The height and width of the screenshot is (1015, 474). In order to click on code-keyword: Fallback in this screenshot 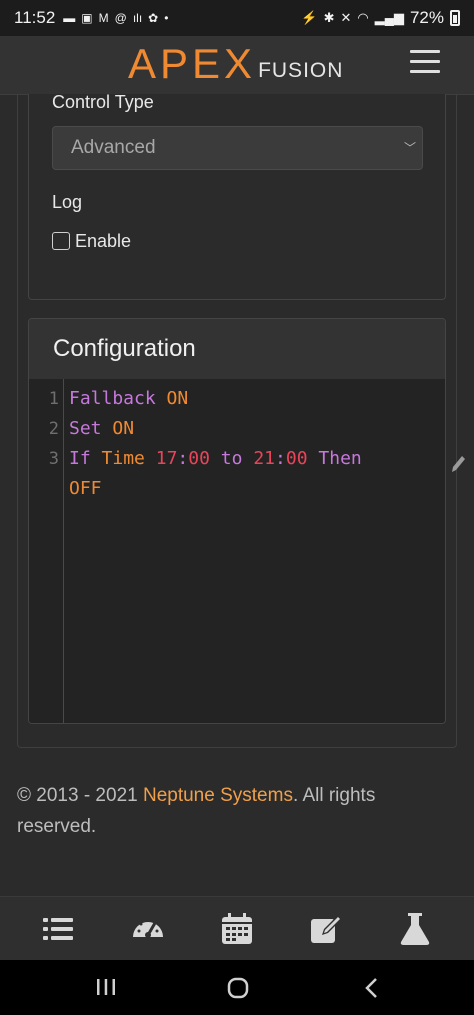, I will do `click(112, 398)`.